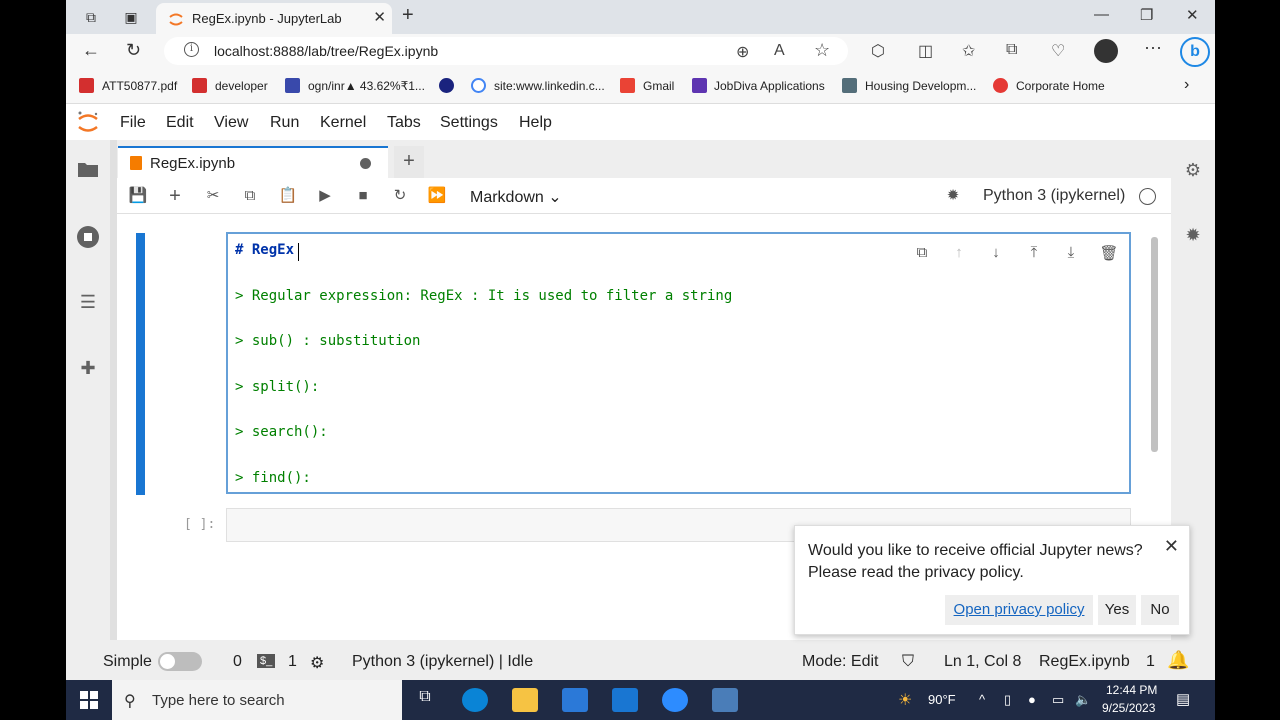 The width and height of the screenshot is (1280, 720). Describe the element at coordinates (1193, 237) in the screenshot. I see `debugger-bug-icon: ✹` at that location.